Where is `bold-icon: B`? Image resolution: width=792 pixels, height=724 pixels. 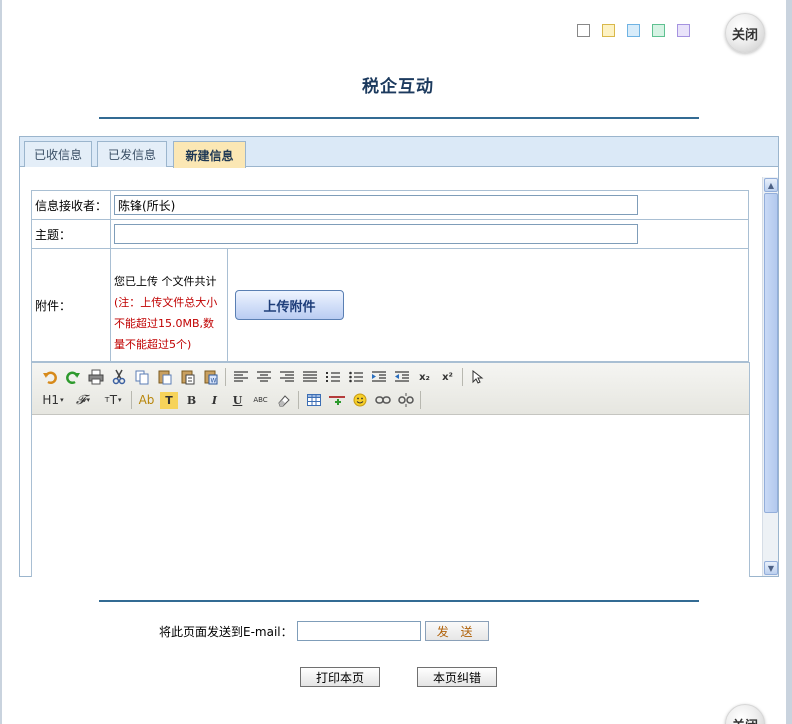
bold-icon: B is located at coordinates (191, 400).